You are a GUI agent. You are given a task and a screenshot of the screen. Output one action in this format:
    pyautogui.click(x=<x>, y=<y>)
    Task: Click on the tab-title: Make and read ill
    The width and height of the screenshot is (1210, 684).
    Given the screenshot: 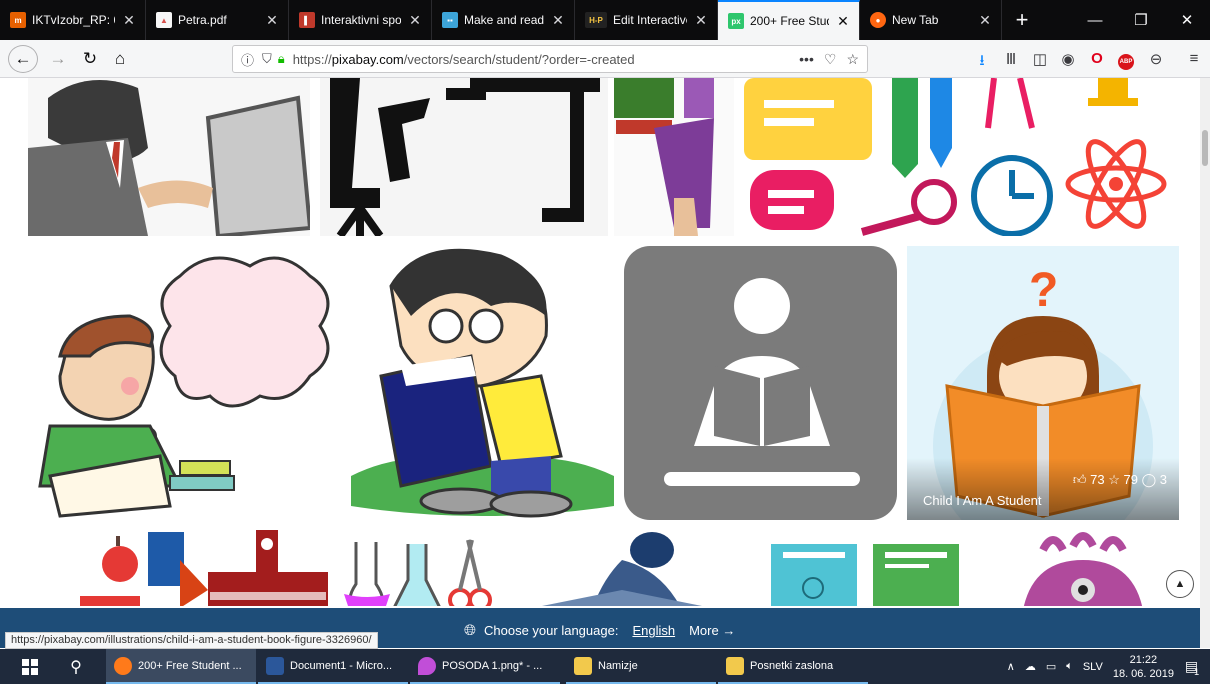 What is the action you would take?
    pyautogui.click(x=504, y=20)
    